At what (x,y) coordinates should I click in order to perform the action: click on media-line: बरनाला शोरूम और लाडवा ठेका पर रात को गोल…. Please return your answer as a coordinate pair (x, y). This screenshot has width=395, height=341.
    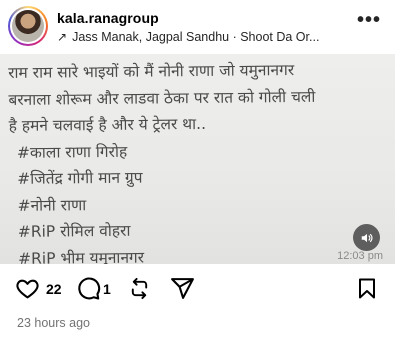
    Looking at the image, I should click on (162, 98).